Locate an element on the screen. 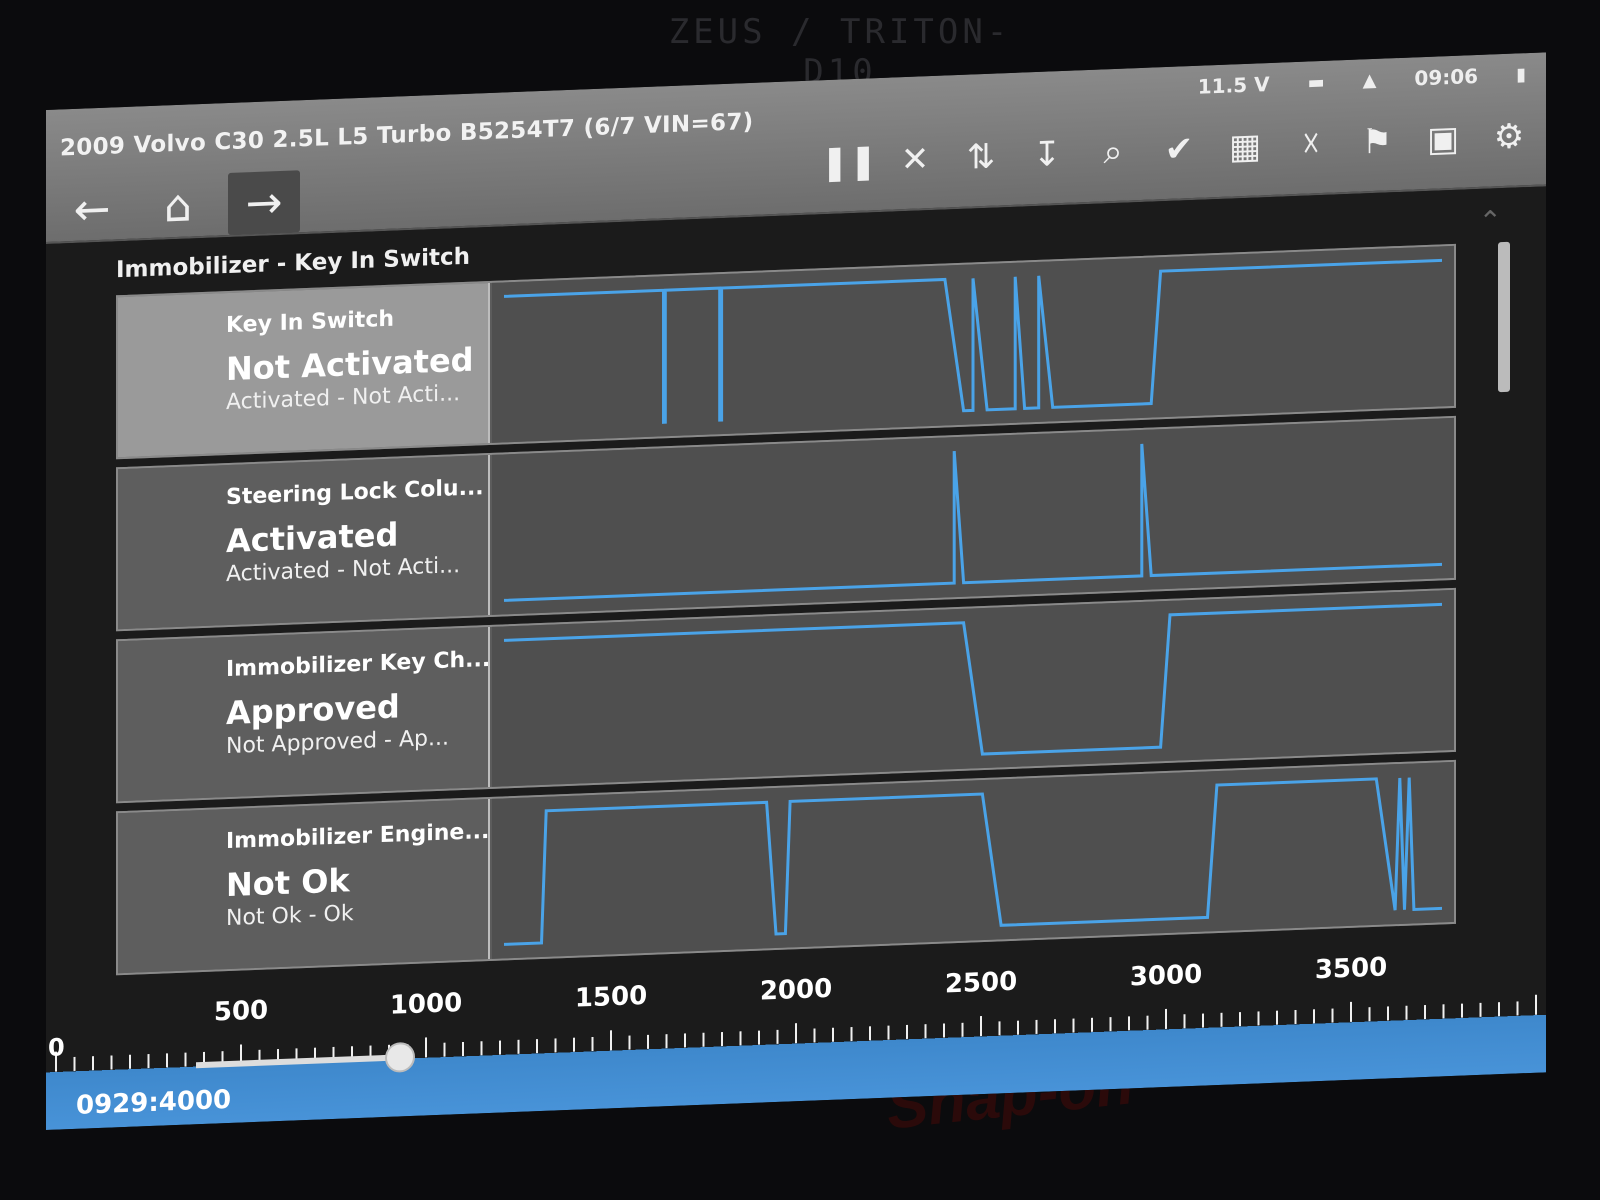 This screenshot has width=1600, height=1200. save-icon: ▣ is located at coordinates (1443, 139).